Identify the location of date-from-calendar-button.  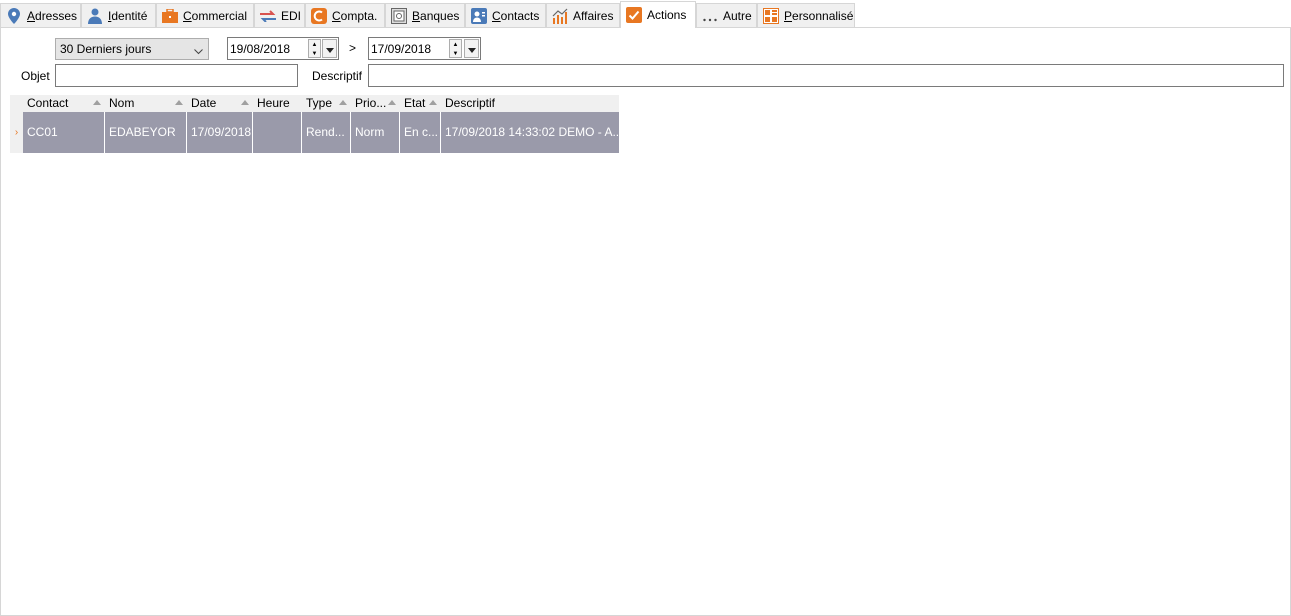
(329, 48).